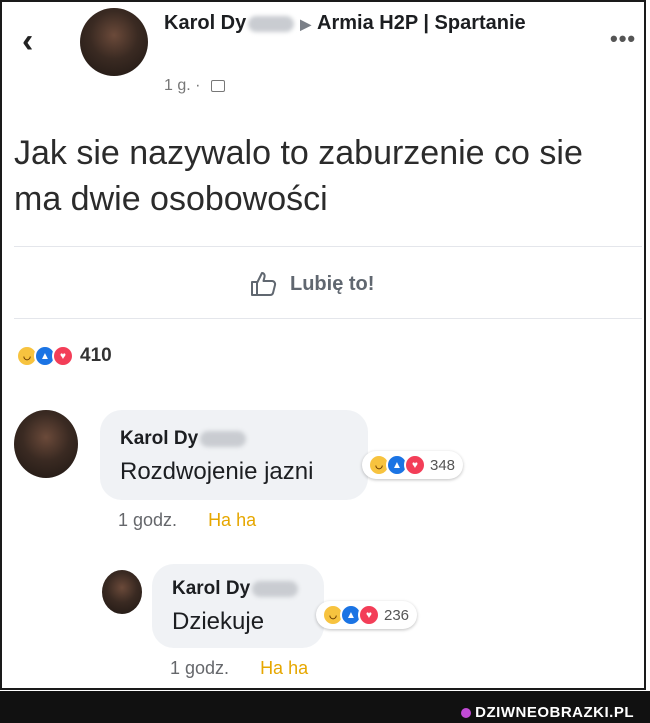 The width and height of the screenshot is (650, 723). I want to click on comment-text: Rozdwojenie jazni, so click(217, 471).